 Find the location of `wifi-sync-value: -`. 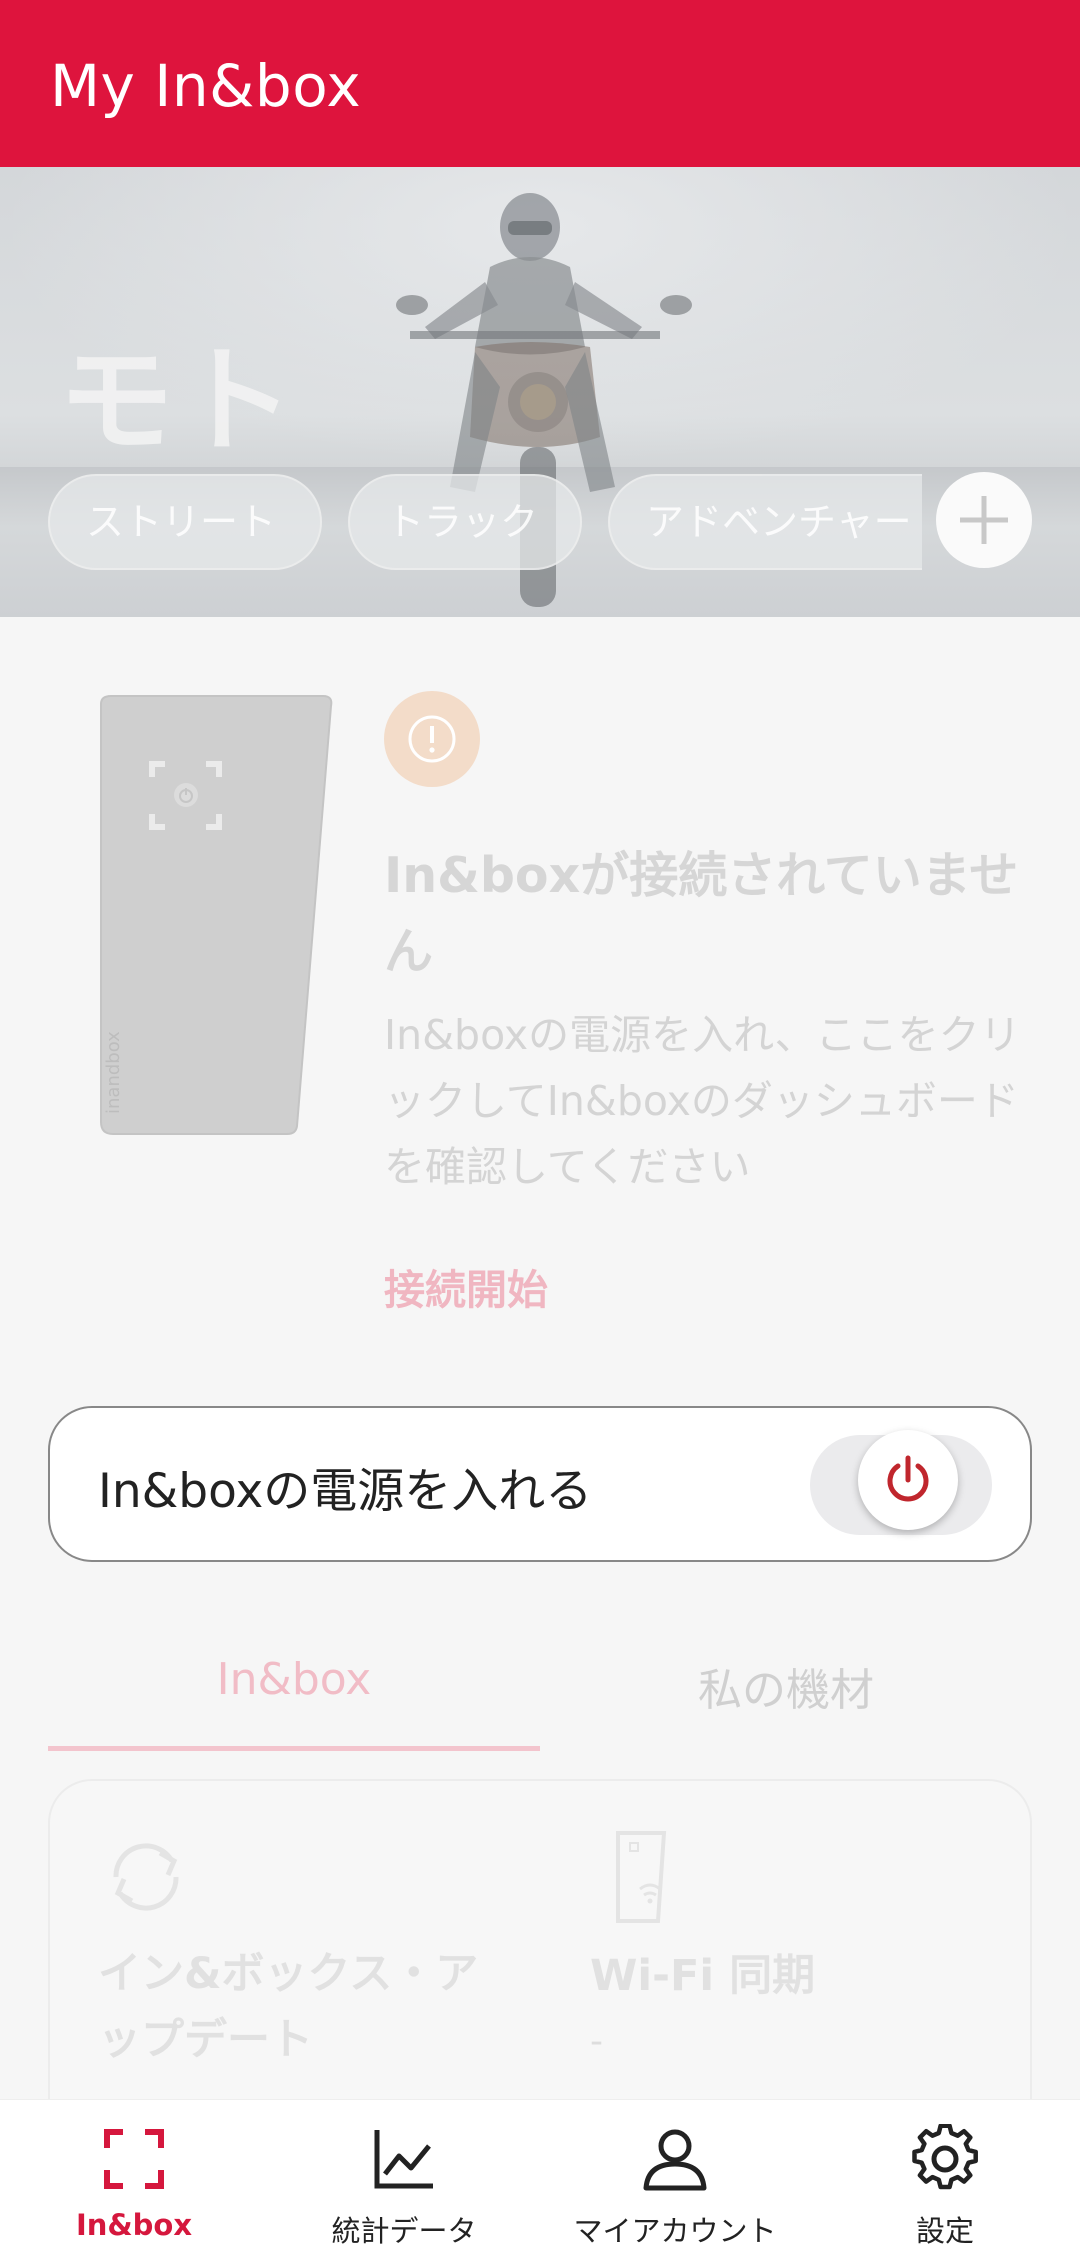

wifi-sync-value: - is located at coordinates (596, 2041).